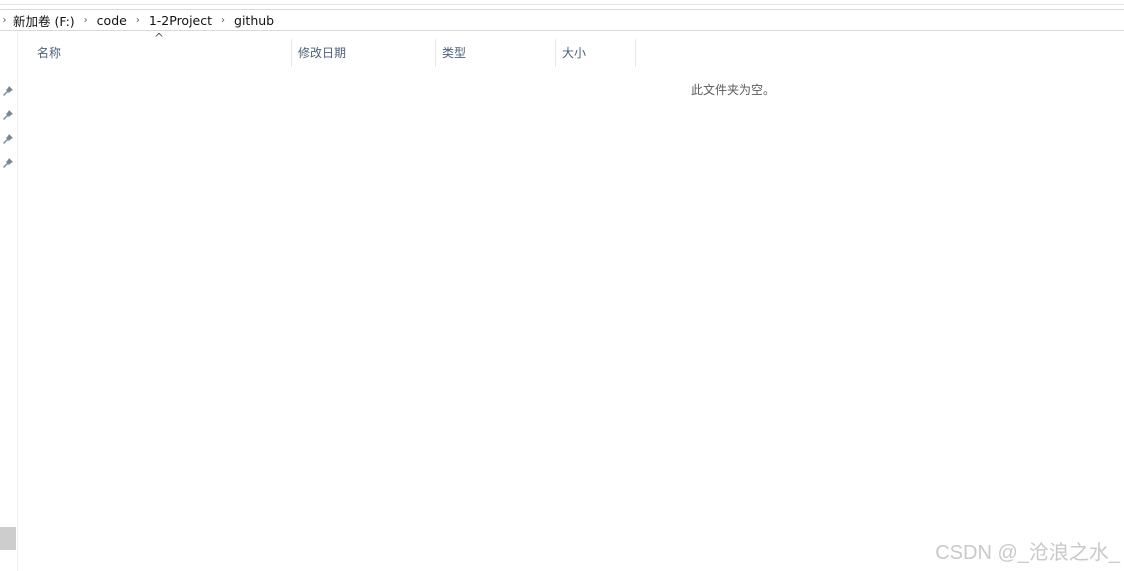  I want to click on nav-scrollbar-thumb, so click(8, 538).